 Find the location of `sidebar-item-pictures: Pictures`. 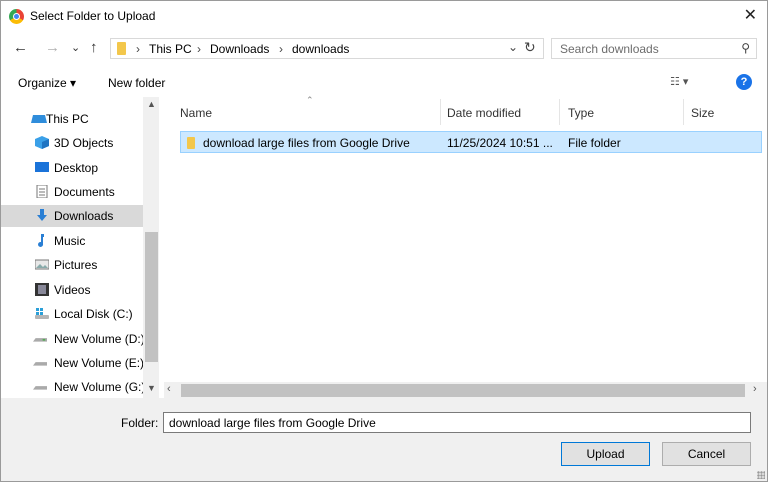

sidebar-item-pictures: Pictures is located at coordinates (72, 265).